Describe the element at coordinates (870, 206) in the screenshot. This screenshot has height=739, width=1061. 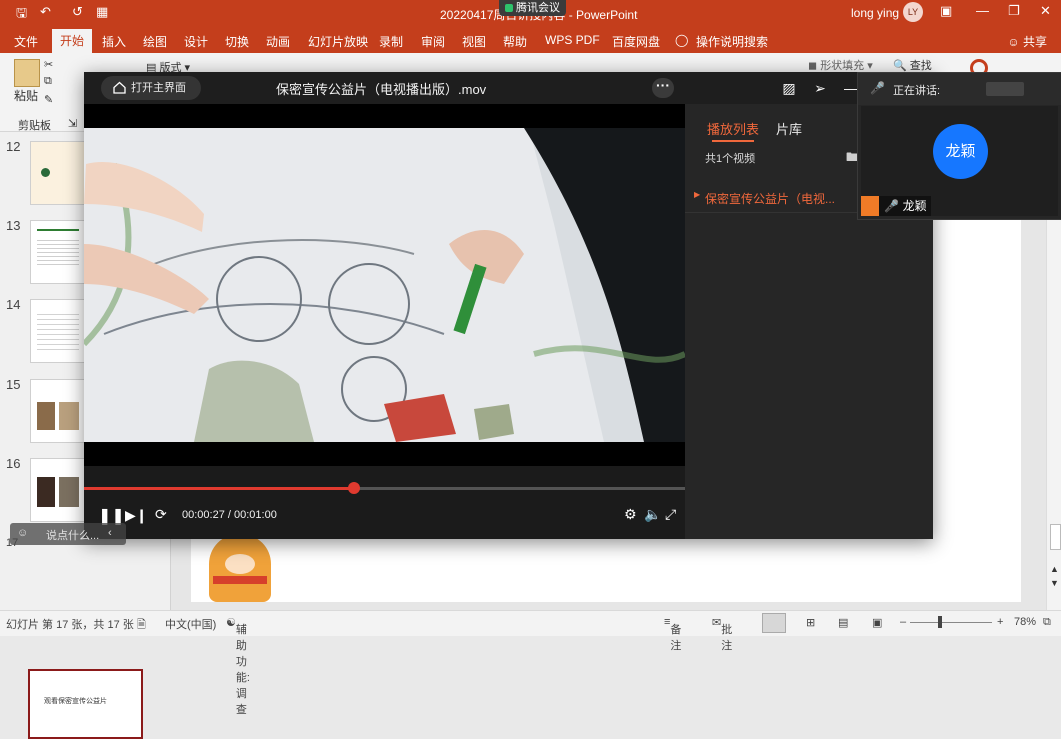
I see `person-icon` at that location.